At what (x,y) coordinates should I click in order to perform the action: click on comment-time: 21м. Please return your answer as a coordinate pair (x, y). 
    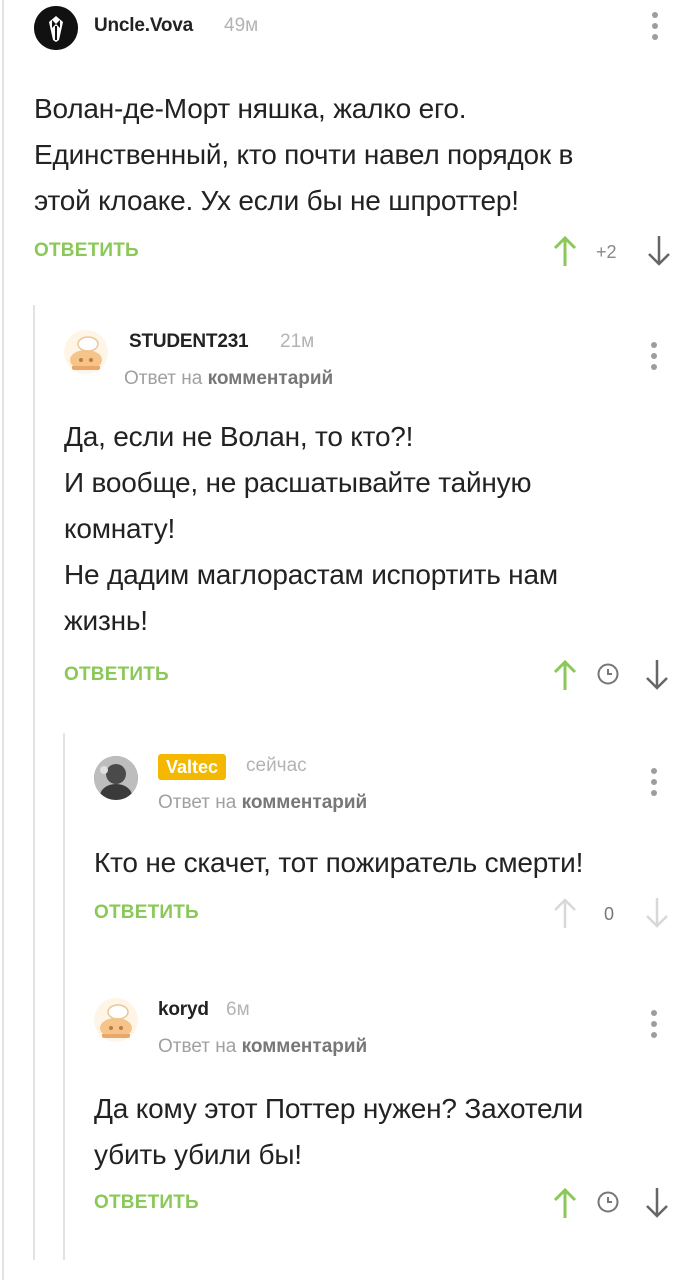
    Looking at the image, I should click on (297, 341).